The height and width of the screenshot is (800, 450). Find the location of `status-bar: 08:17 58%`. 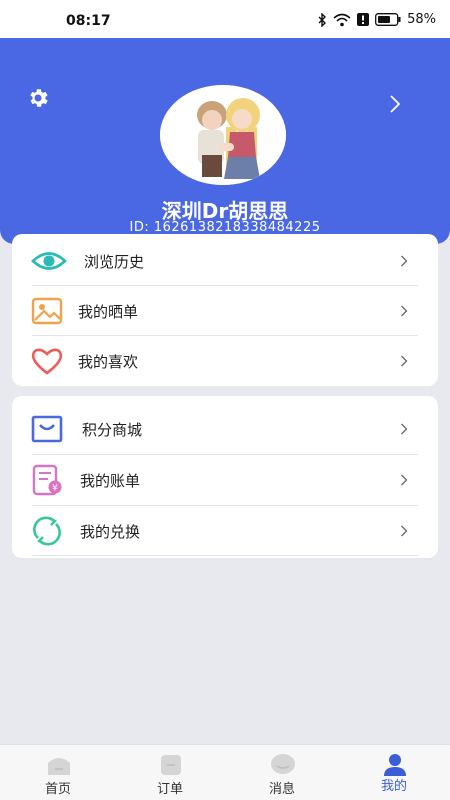

status-bar: 08:17 58% is located at coordinates (225, 19).